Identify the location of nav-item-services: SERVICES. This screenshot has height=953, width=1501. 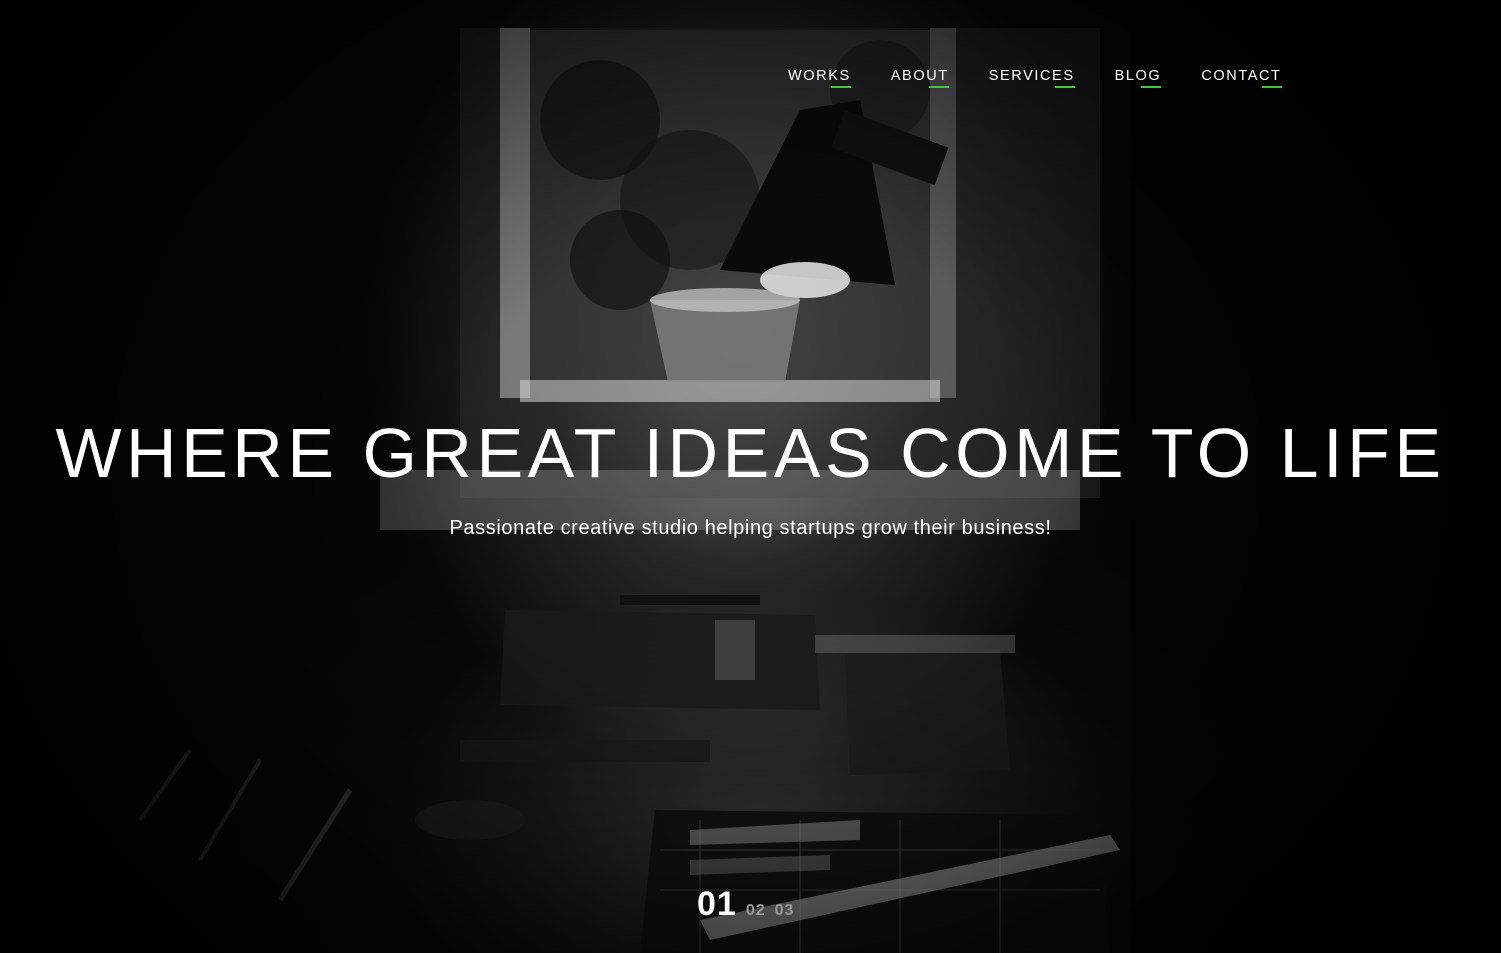
(1032, 78).